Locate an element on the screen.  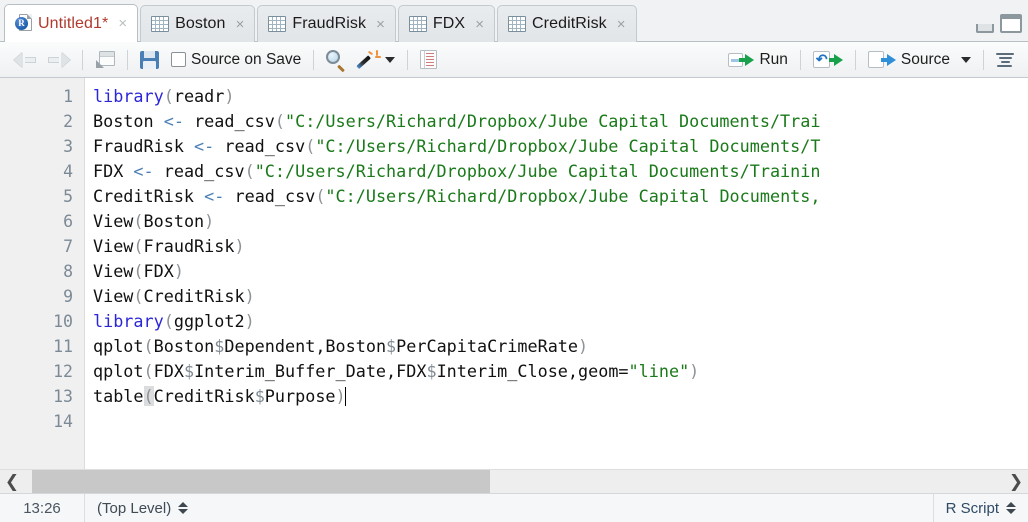
source-on-save-label: Source on Save is located at coordinates (246, 59).